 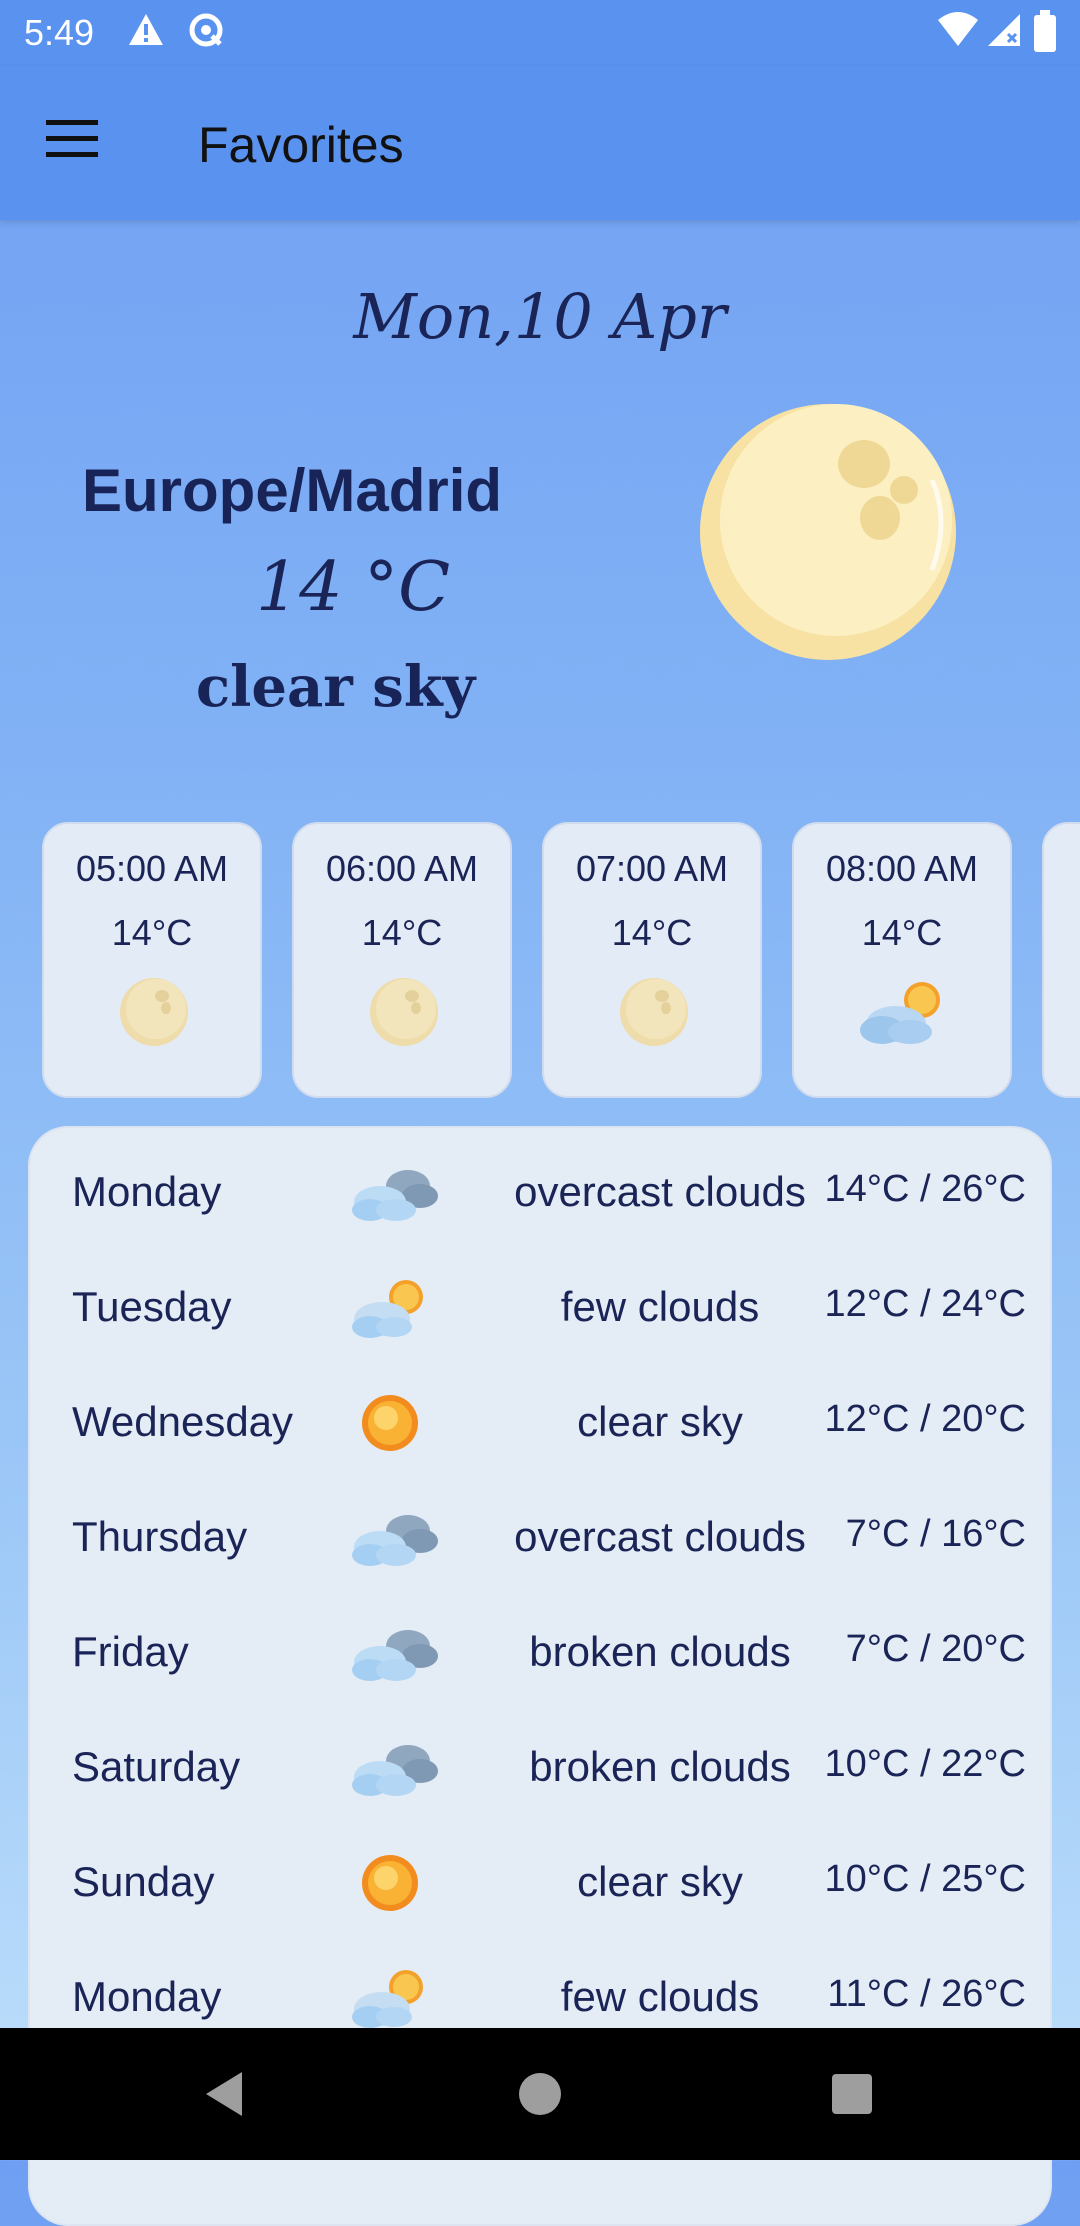 I want to click on hour-card, so click(x=1061, y=960).